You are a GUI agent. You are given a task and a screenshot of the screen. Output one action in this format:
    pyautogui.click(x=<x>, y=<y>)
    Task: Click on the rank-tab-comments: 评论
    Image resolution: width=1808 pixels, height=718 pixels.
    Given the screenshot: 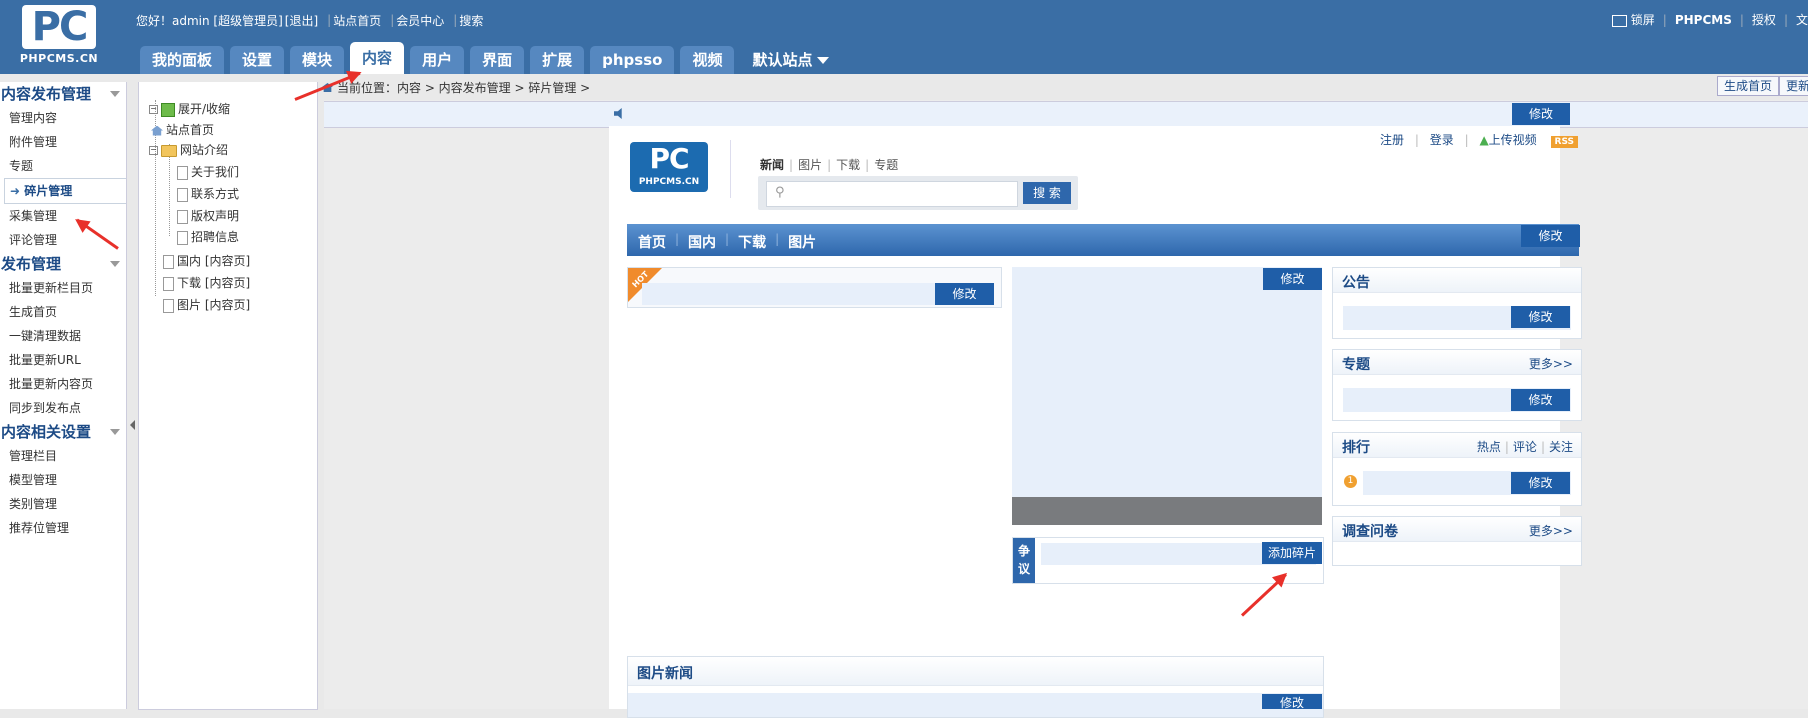 What is the action you would take?
    pyautogui.click(x=1525, y=447)
    